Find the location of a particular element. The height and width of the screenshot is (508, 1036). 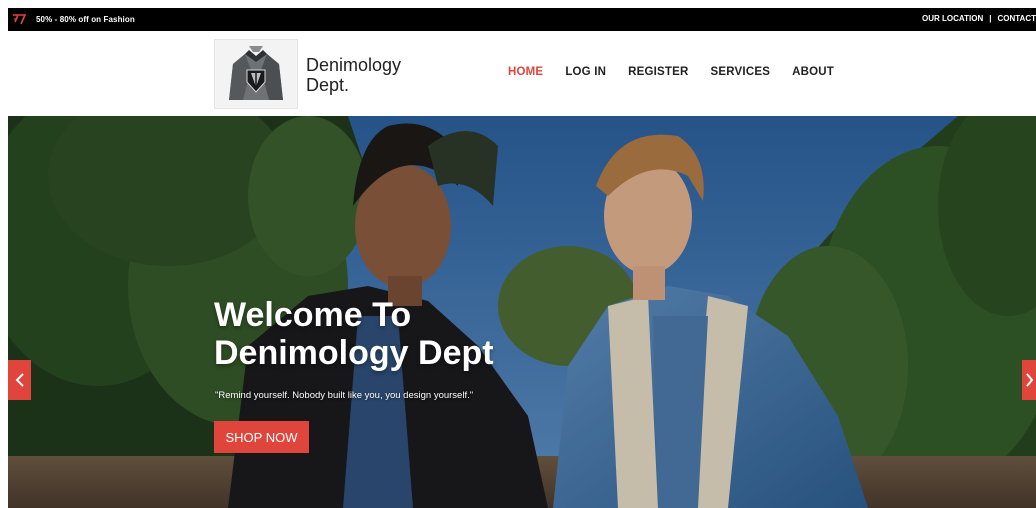

hero-title-line1: Welcome To is located at coordinates (313, 315).